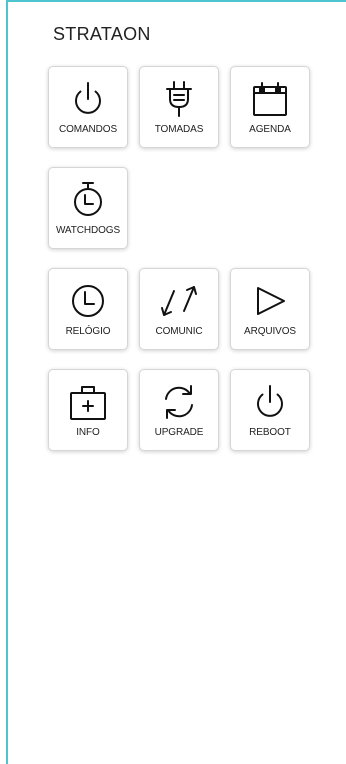 This screenshot has height=764, width=346. What do you see at coordinates (88, 129) in the screenshot?
I see `comandos-label: COMANDOS` at bounding box center [88, 129].